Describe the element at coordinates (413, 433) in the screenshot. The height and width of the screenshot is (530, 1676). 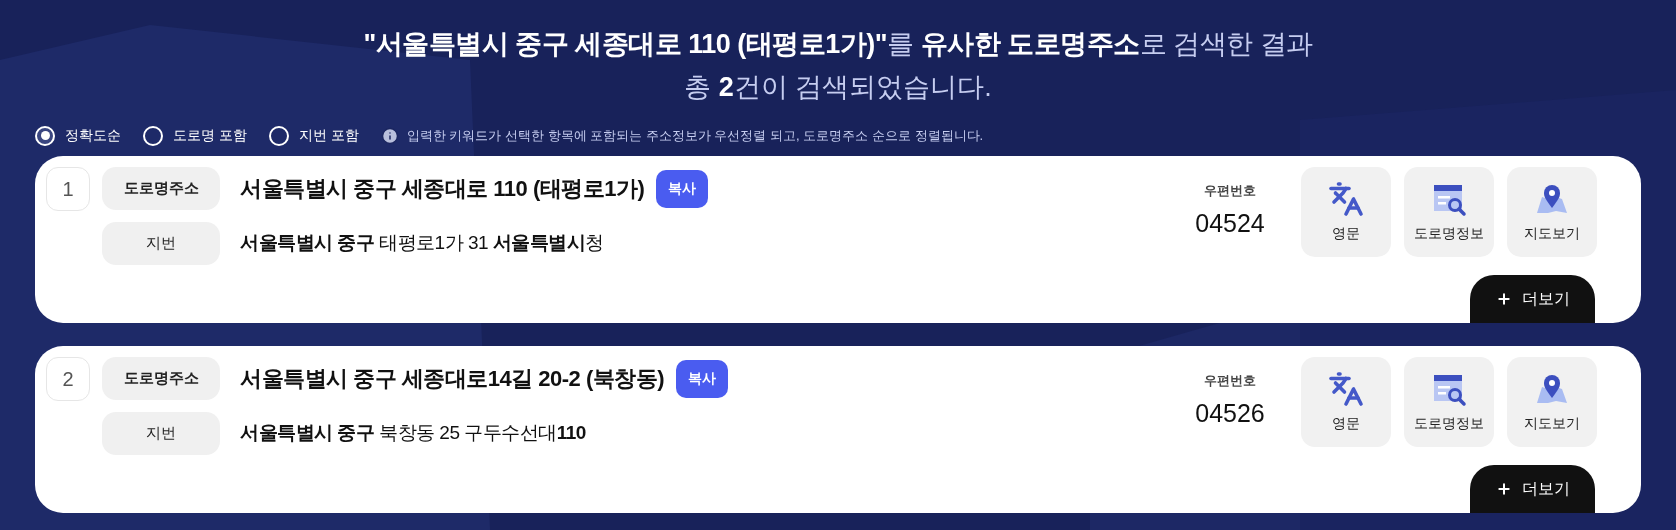
I see `lot-address: 서울특별시 중구 북창동 25 구두수선대110` at that location.